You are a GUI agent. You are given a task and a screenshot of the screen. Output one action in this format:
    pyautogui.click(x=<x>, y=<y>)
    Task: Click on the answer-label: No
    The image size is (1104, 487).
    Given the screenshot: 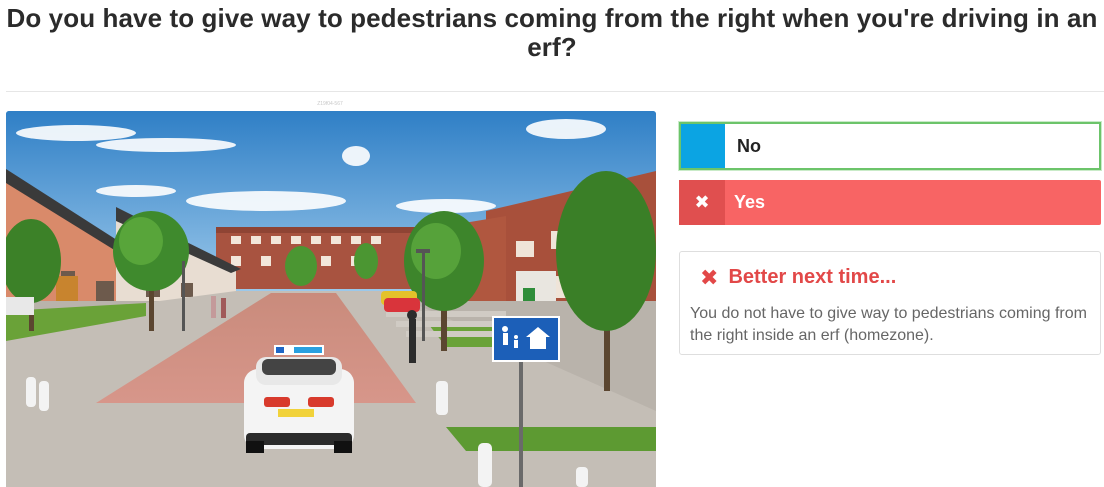 What is the action you would take?
    pyautogui.click(x=749, y=145)
    